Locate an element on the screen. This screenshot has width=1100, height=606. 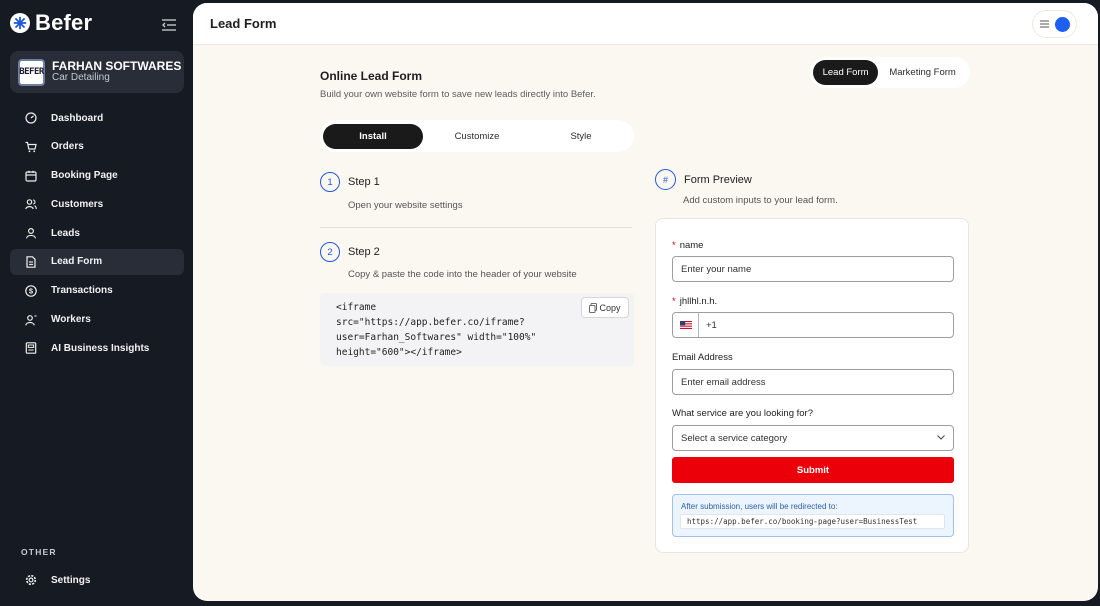
topbar: Lead Form is located at coordinates (645, 24).